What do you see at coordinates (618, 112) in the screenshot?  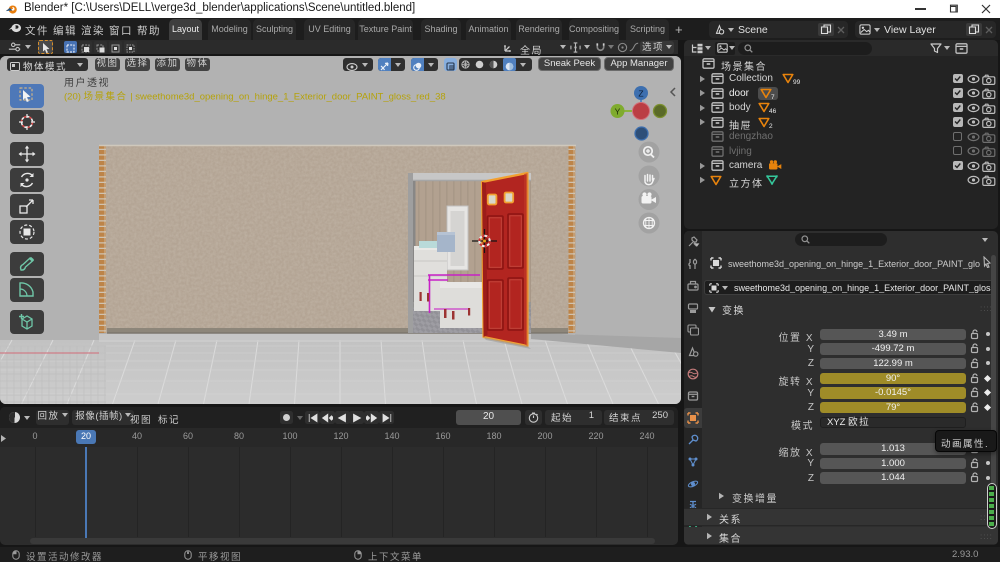 I see `svg-text: Y` at bounding box center [618, 112].